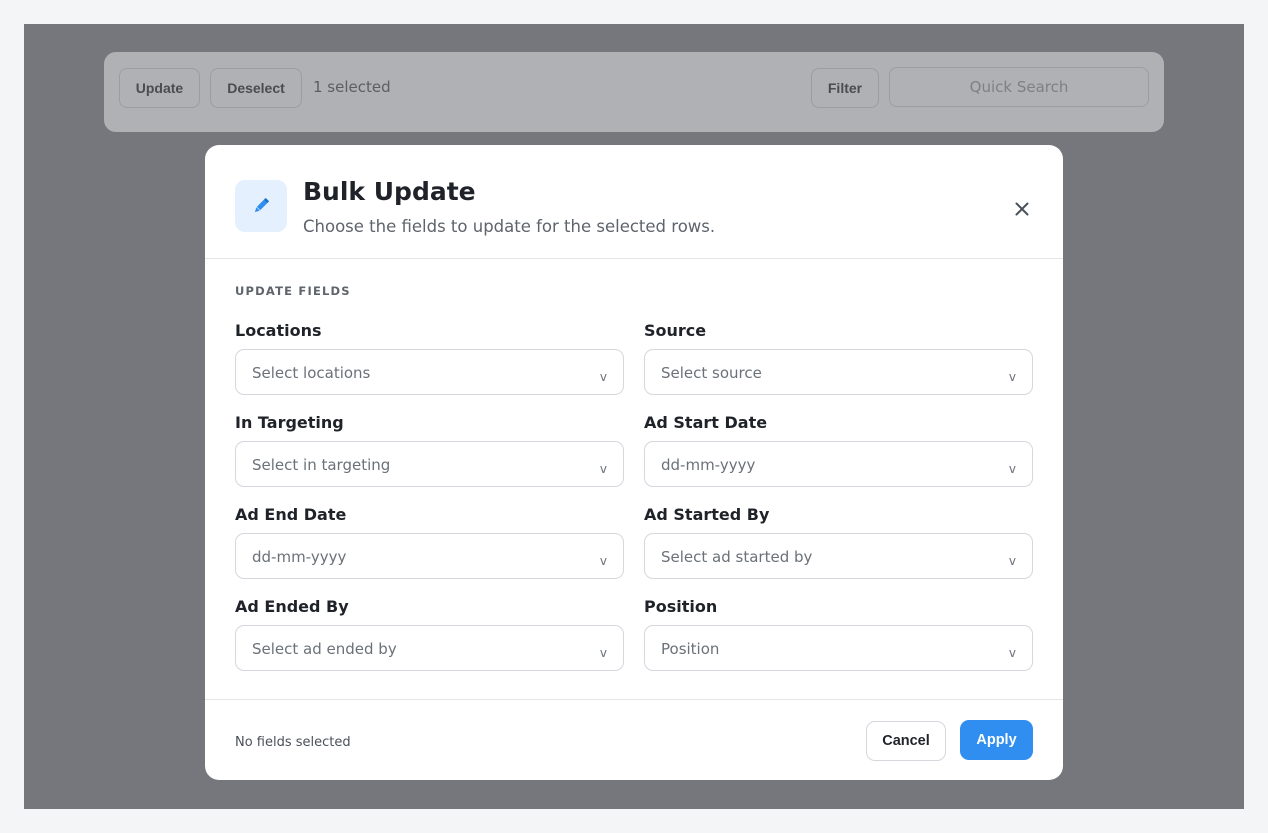 The height and width of the screenshot is (833, 1268). What do you see at coordinates (293, 291) in the screenshot?
I see `section-label: UPDATE FIELDS` at bounding box center [293, 291].